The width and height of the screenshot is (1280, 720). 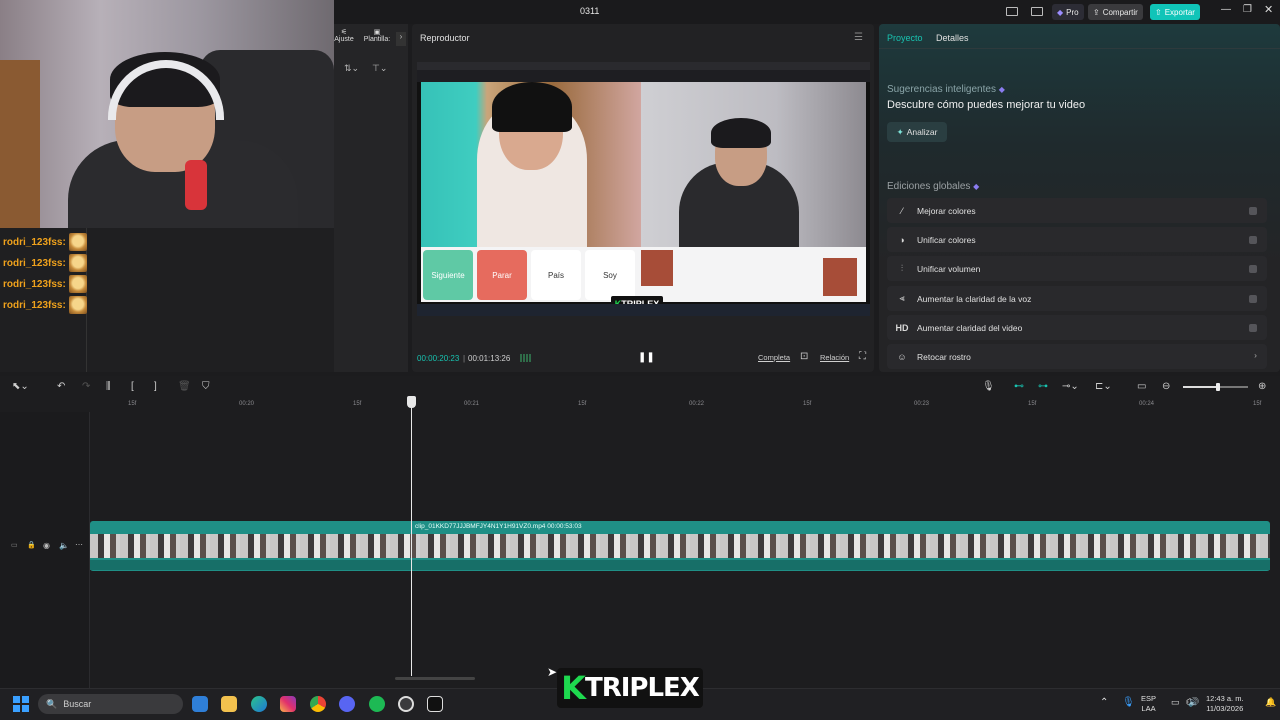 I want to click on microphone-icon: 🎙, so click(x=988, y=386).